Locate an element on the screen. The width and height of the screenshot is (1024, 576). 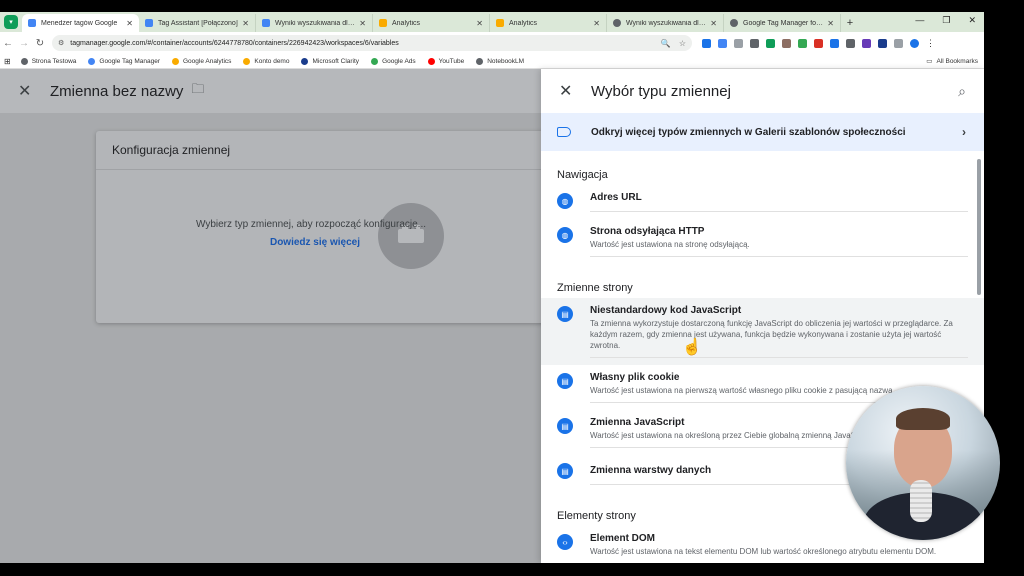
bookmark-youtube: YouTube is located at coordinates (445, 61).